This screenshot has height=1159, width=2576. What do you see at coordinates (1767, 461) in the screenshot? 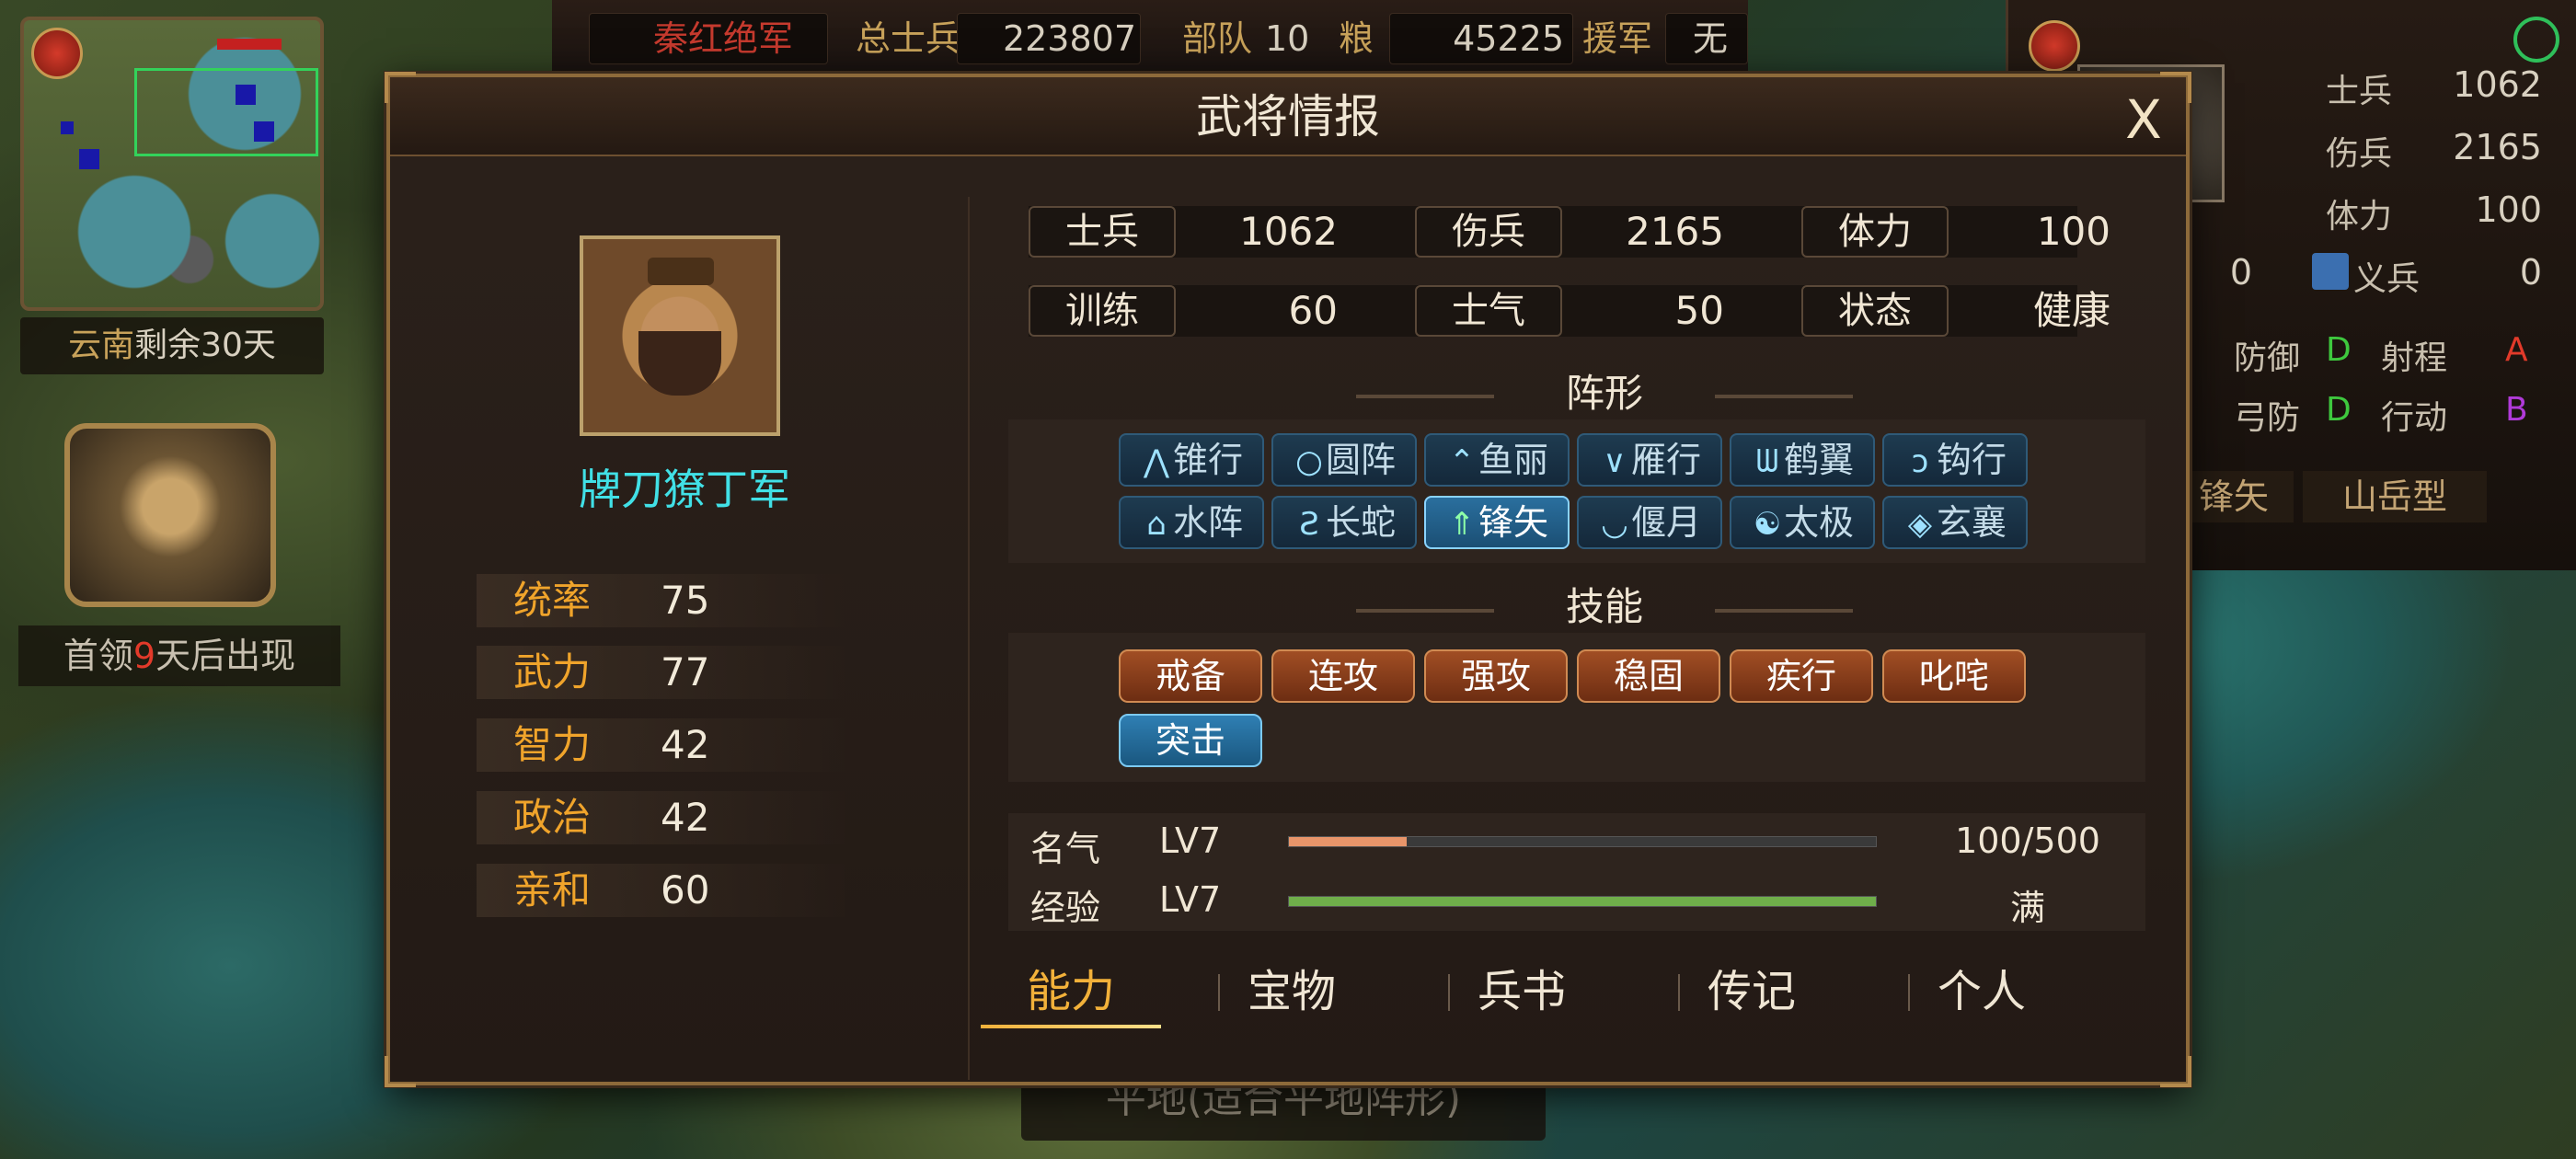
I see `formation-icon: ᗯ` at bounding box center [1767, 461].